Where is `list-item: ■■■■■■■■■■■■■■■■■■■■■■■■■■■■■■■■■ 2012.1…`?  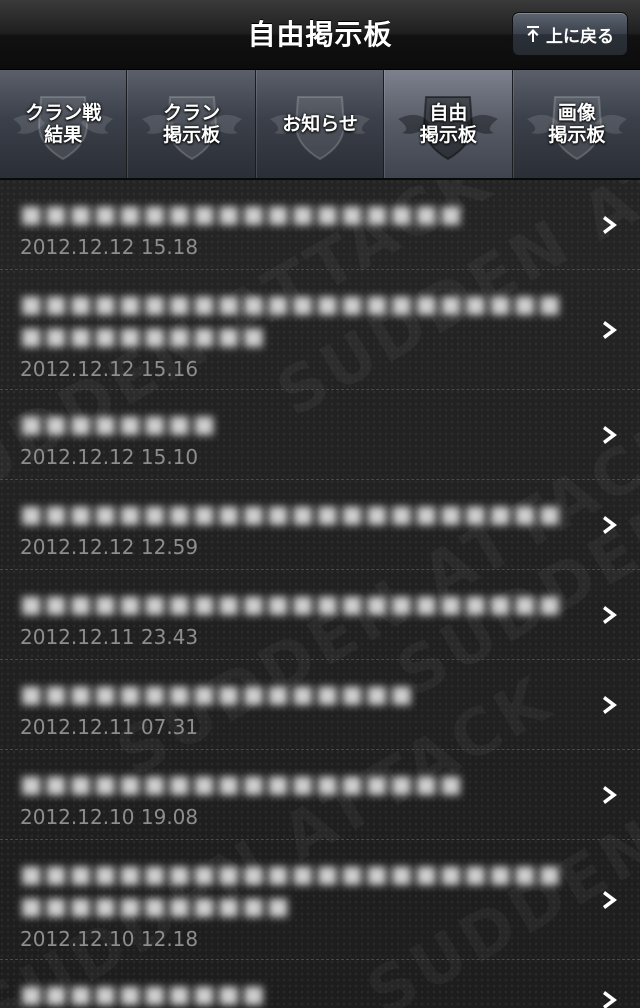 list-item: ■■■■■■■■■■■■■■■■■■■■■■■■■■■■■■■■■ 2012.1… is located at coordinates (320, 900).